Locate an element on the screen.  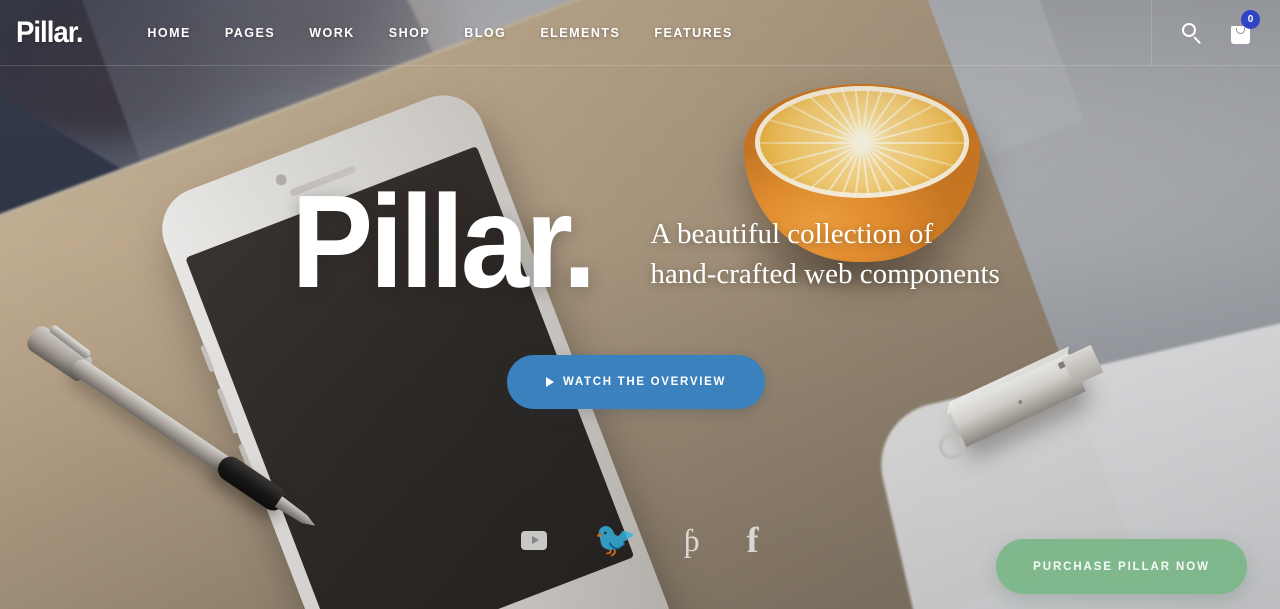
youtube-icon is located at coordinates (534, 540).